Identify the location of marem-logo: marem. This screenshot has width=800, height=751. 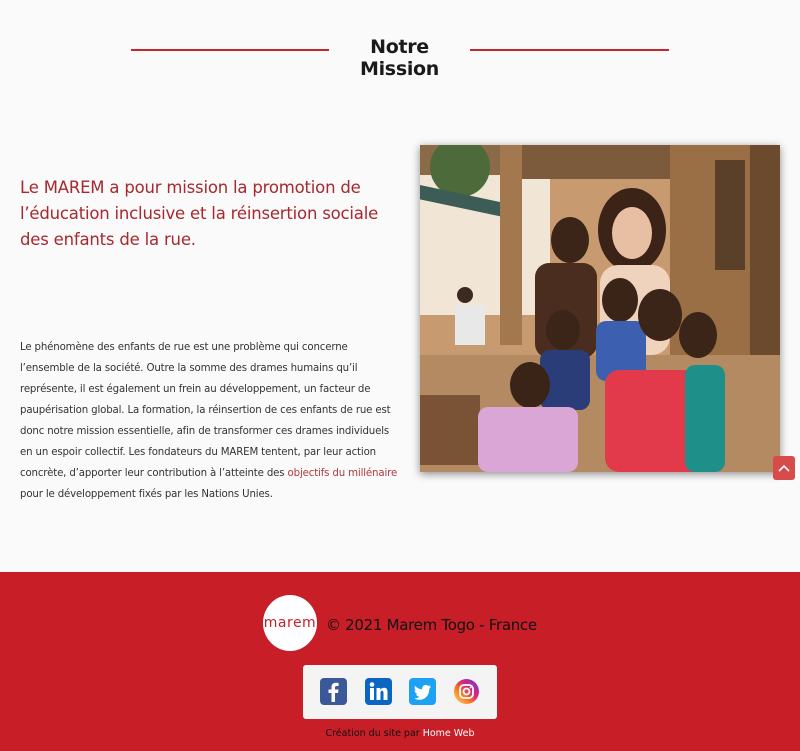
(290, 623).